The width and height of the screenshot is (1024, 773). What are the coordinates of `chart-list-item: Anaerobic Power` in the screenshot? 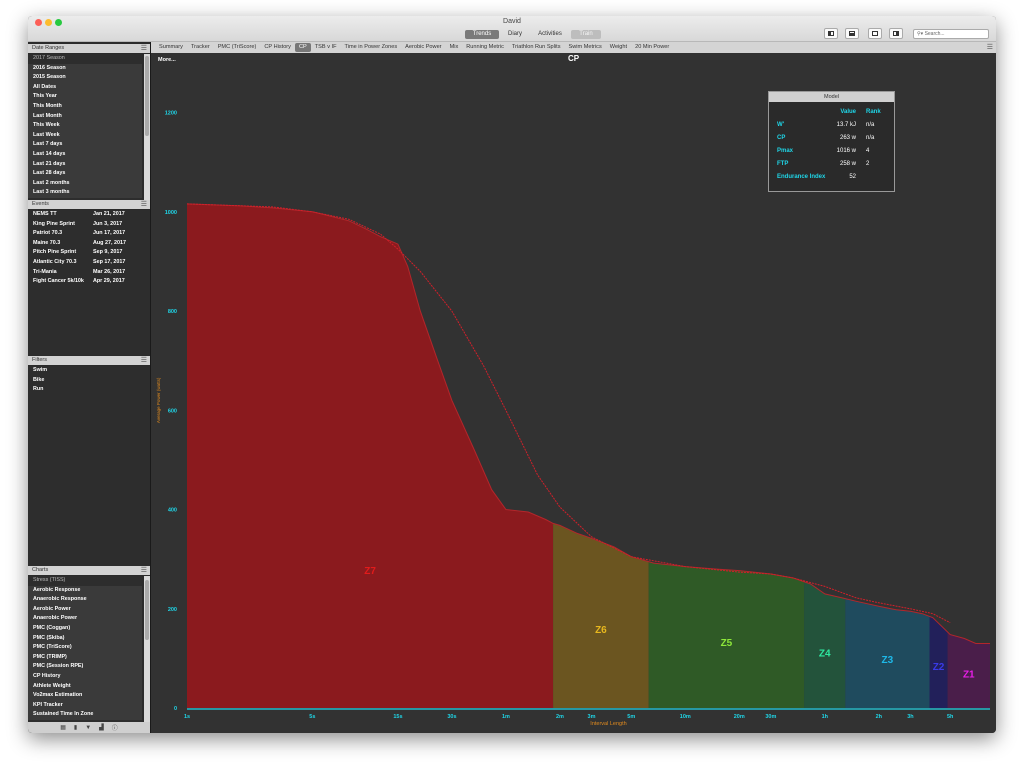 It's located at (85, 619).